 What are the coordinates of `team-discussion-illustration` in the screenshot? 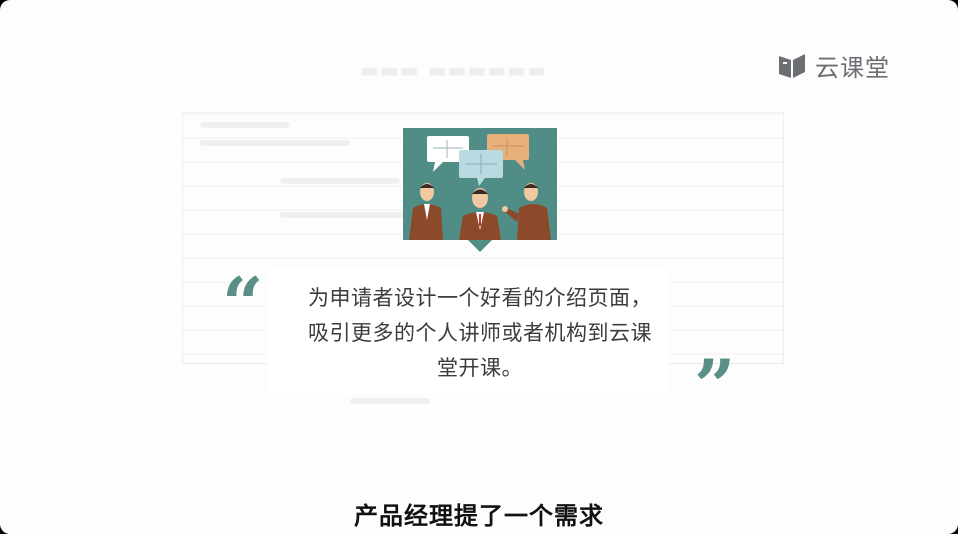 It's located at (480, 190).